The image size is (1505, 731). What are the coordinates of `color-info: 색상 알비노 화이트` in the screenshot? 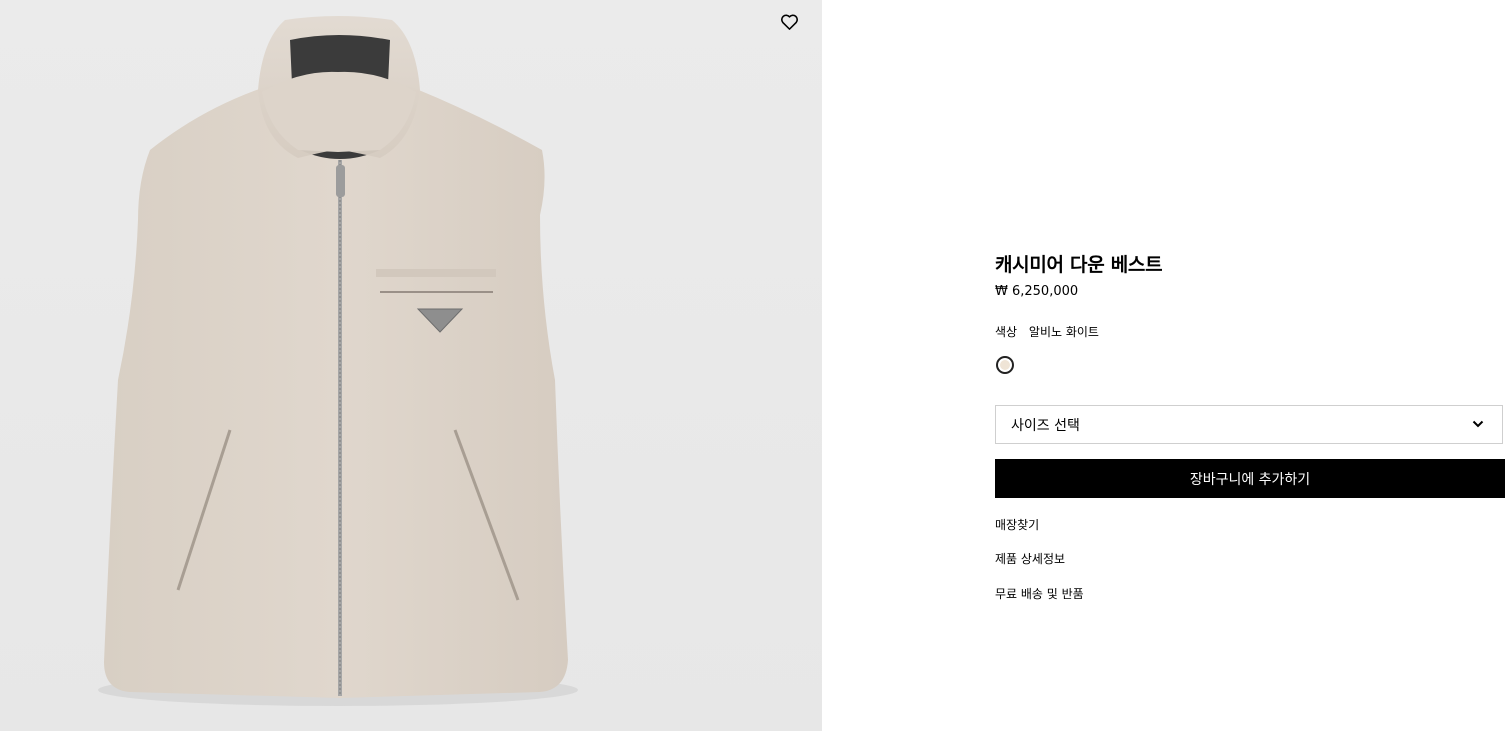 It's located at (1047, 331).